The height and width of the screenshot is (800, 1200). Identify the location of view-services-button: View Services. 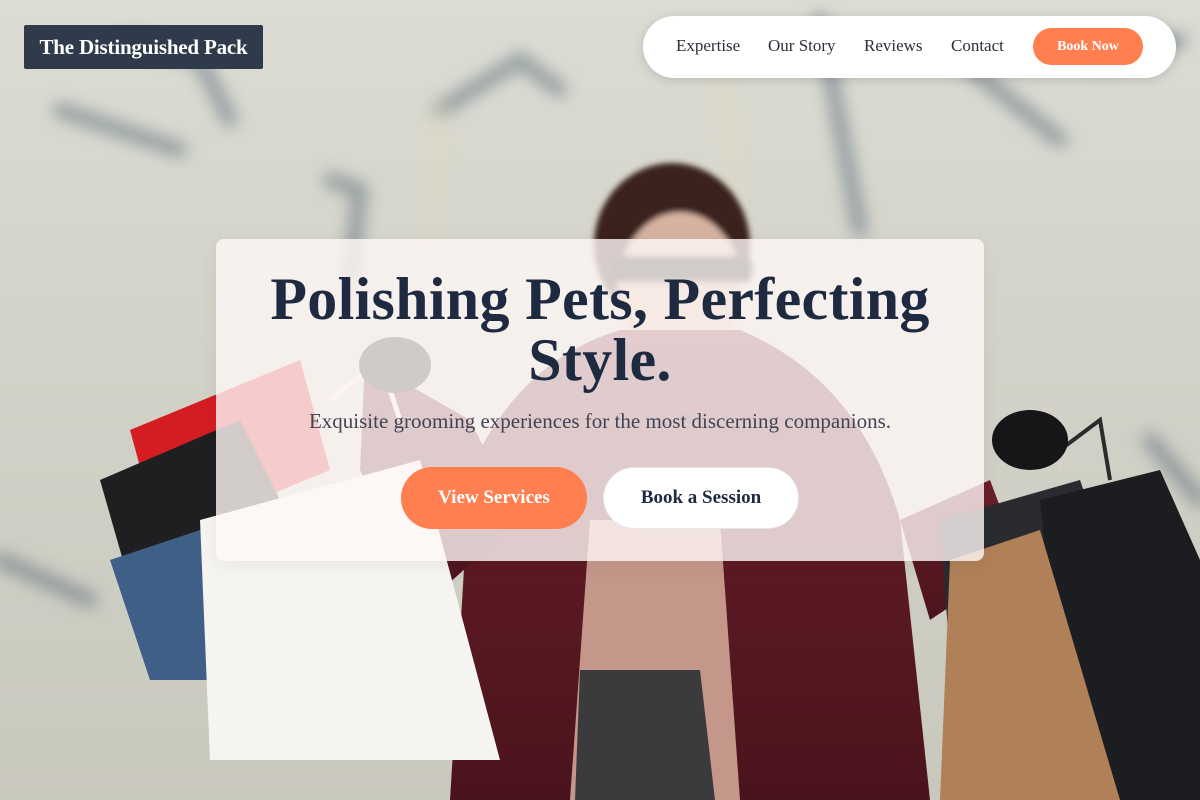
(494, 498).